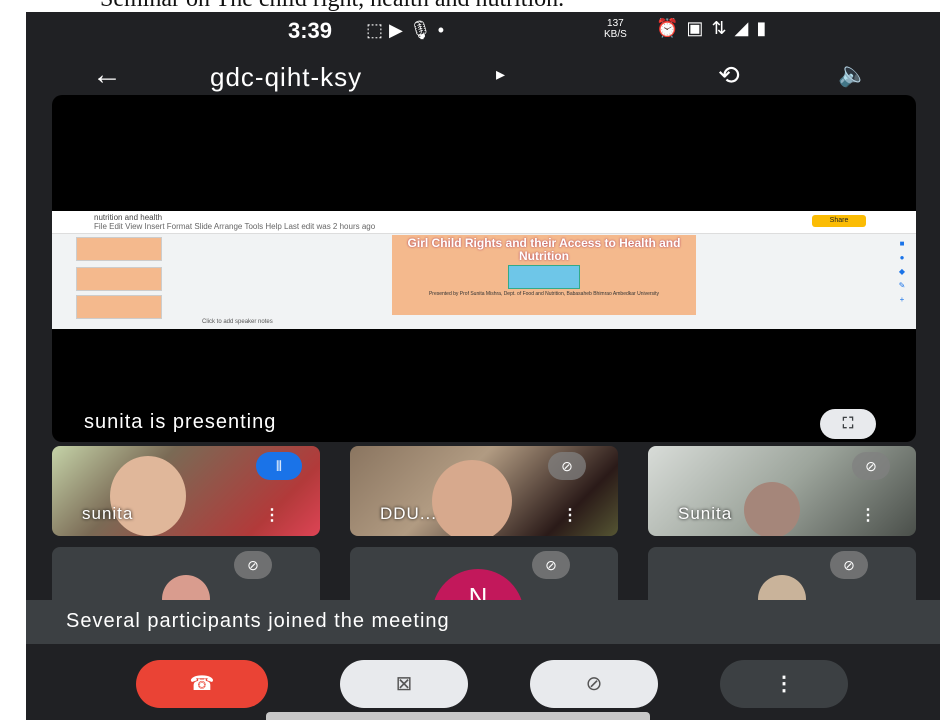  I want to click on speaking-indicator-icon: ⦀, so click(279, 466).